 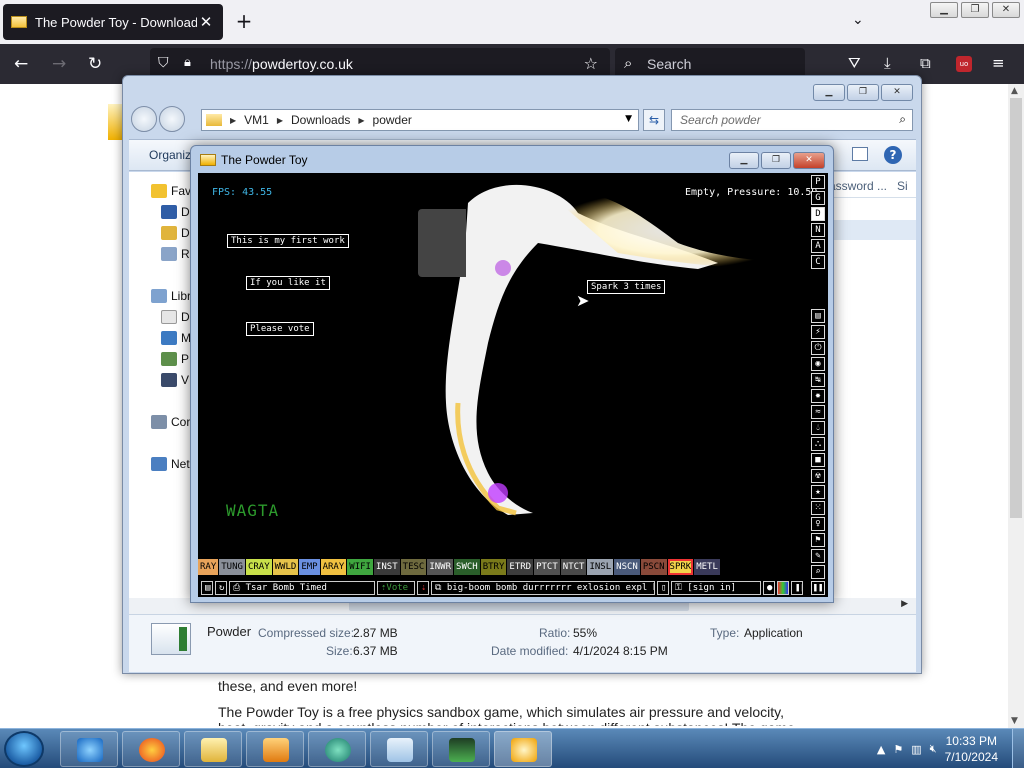 What do you see at coordinates (288, 241) in the screenshot?
I see `sign-first-work: This is my first work` at bounding box center [288, 241].